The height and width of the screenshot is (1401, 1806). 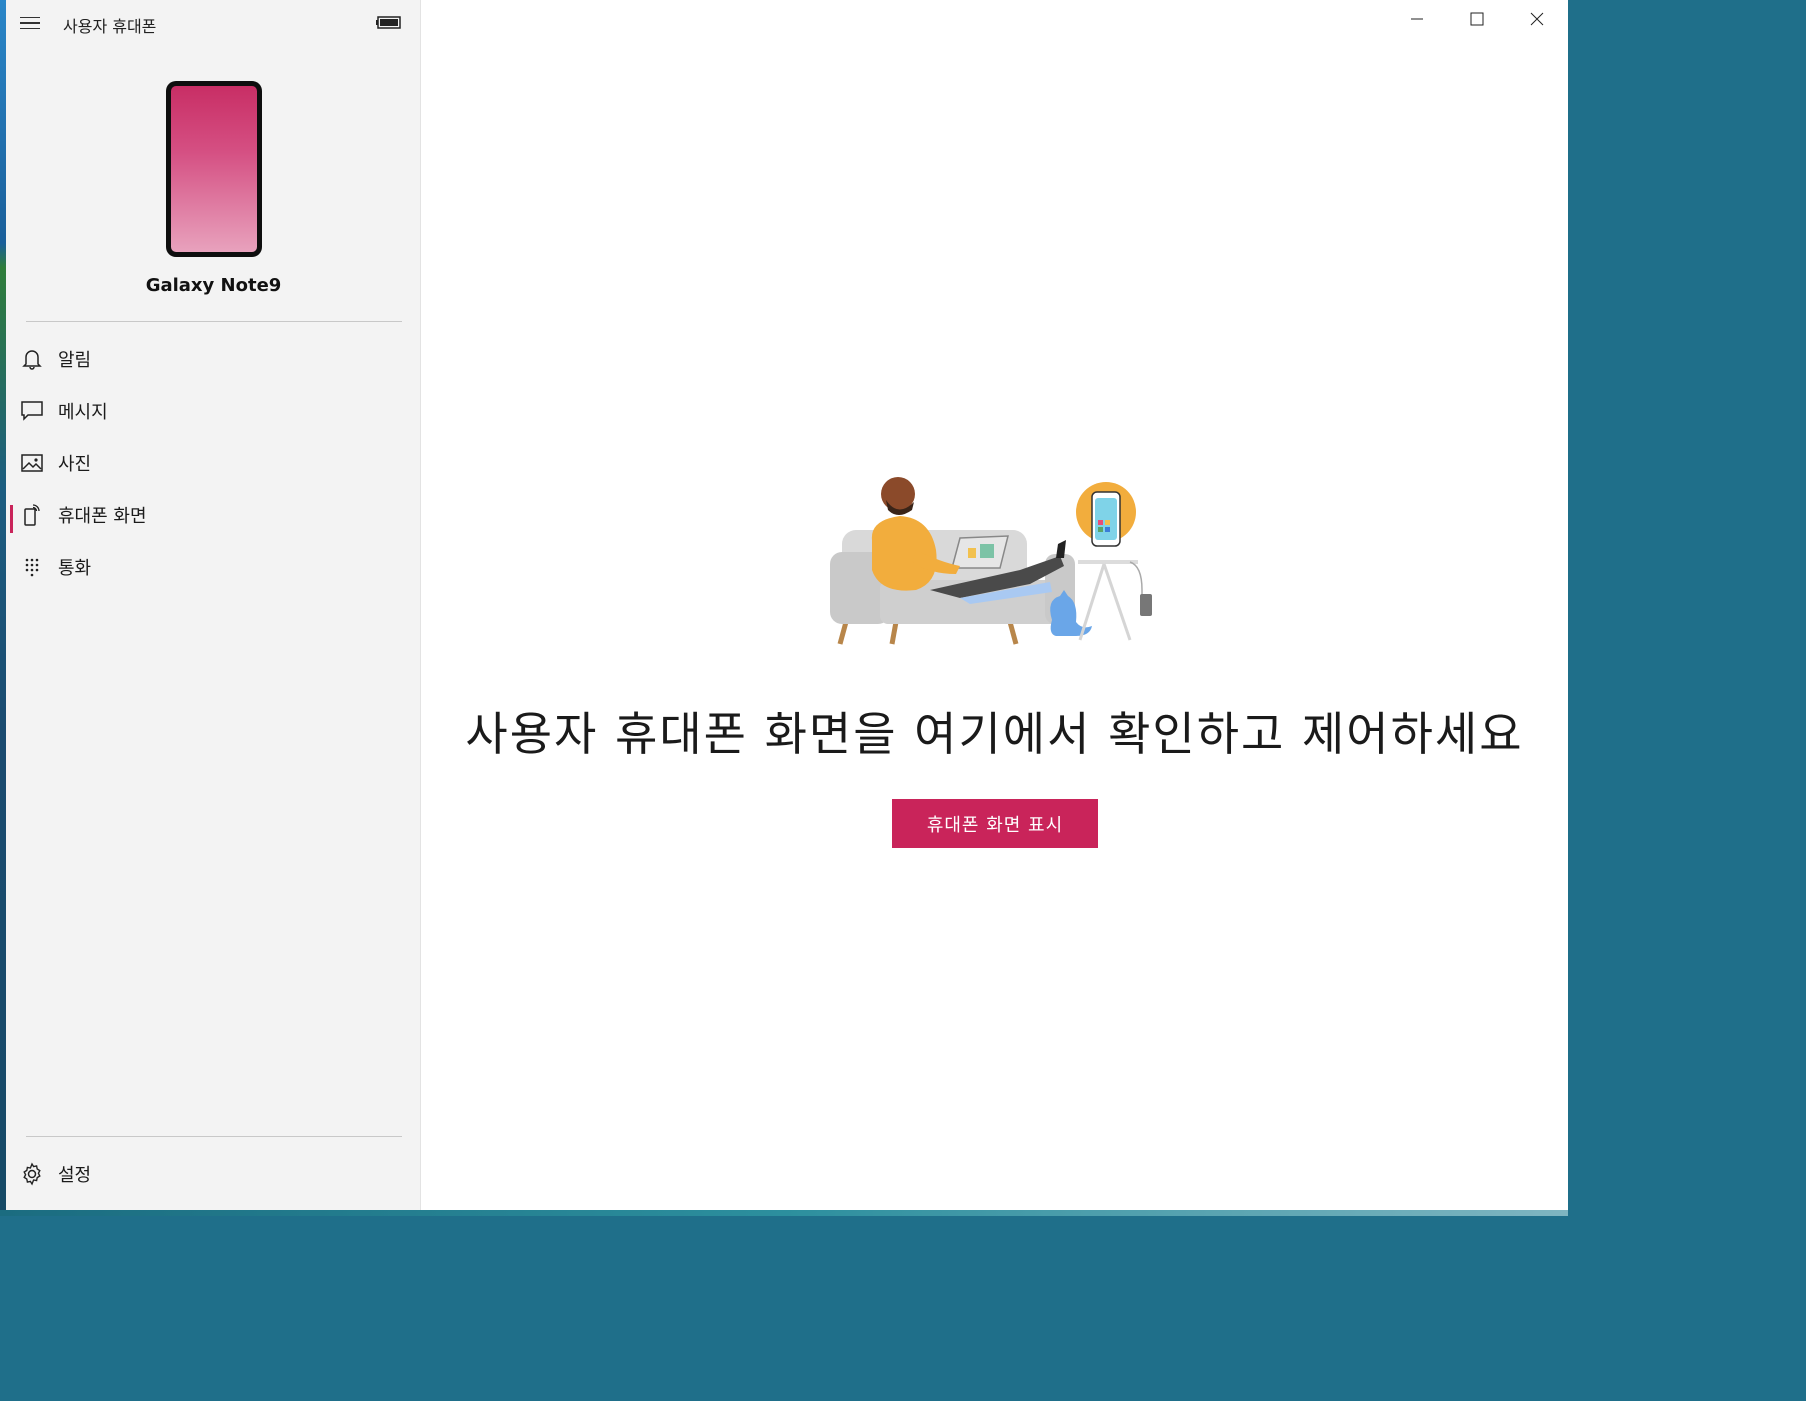 I want to click on phone-screen-icon, so click(x=32, y=515).